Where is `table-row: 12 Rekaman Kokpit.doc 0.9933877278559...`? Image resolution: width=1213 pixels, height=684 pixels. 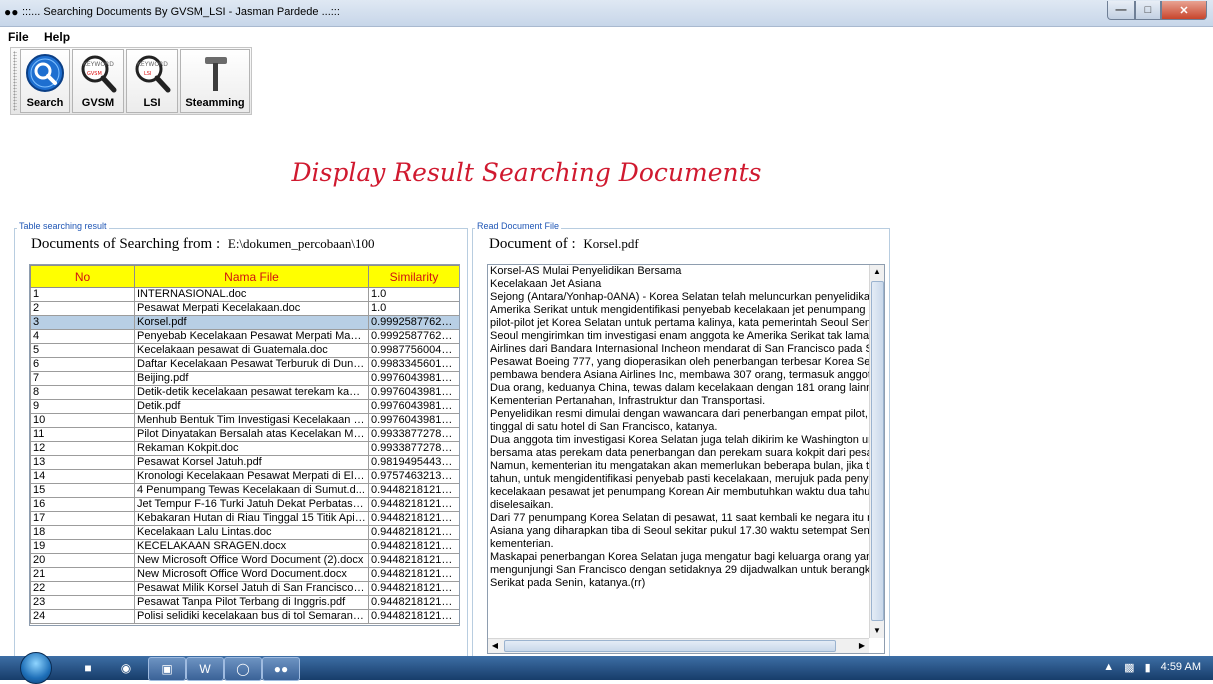 table-row: 12 Rekaman Kokpit.doc 0.9933877278559... is located at coordinates (244, 448).